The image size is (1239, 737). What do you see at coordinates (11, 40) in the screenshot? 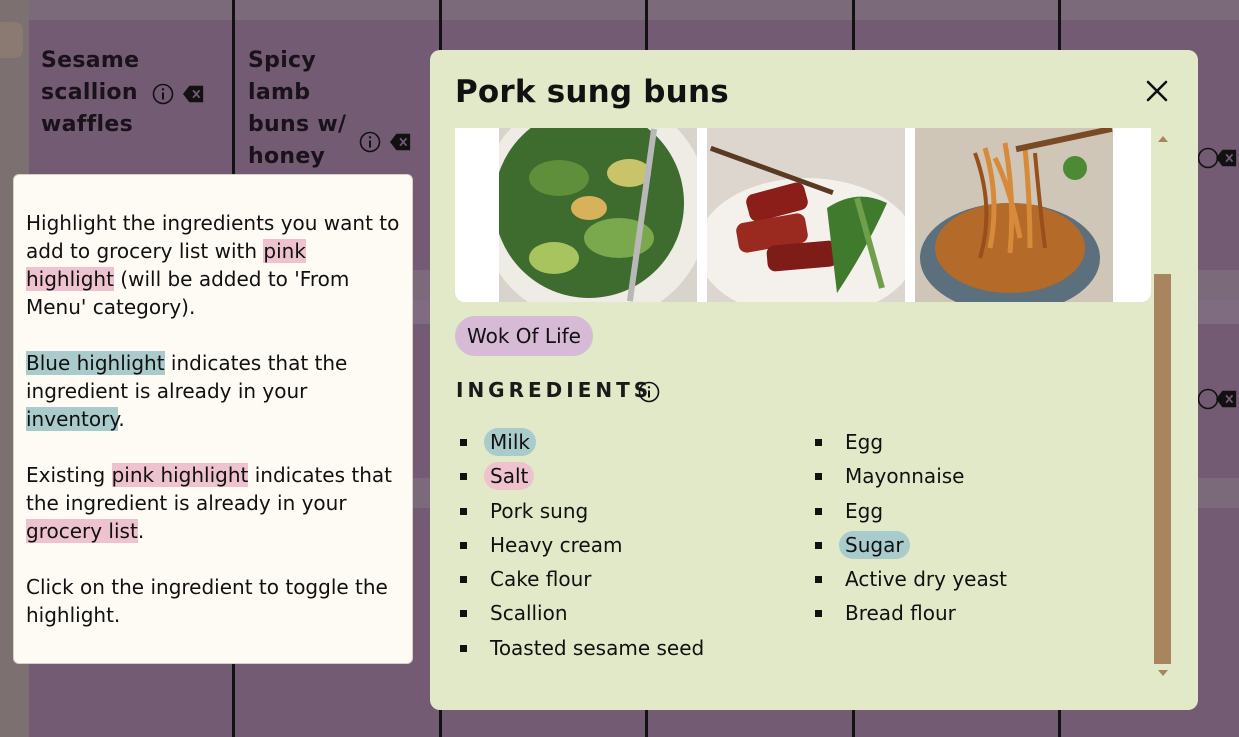
I see `background-left-button` at bounding box center [11, 40].